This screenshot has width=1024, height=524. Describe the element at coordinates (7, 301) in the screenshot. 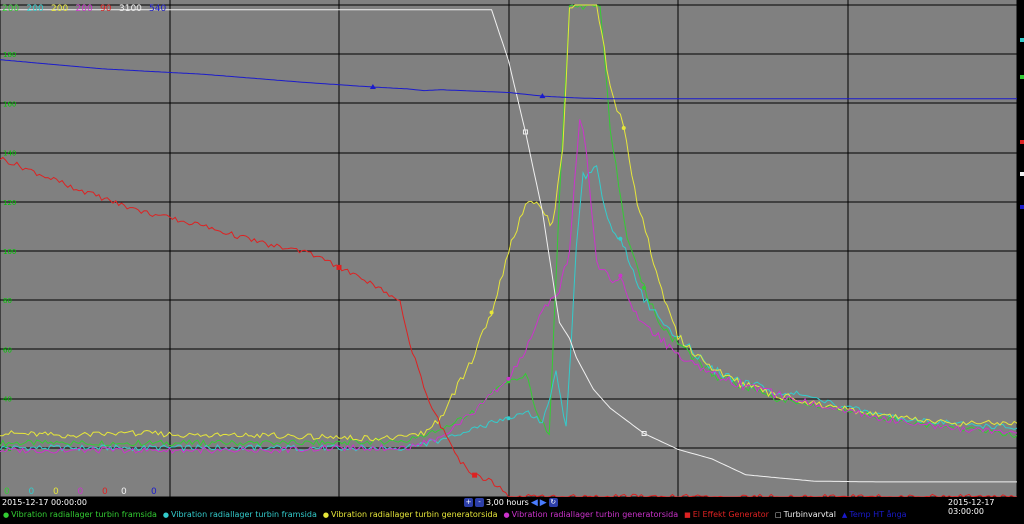

I see `y-tick-label: 80` at that location.